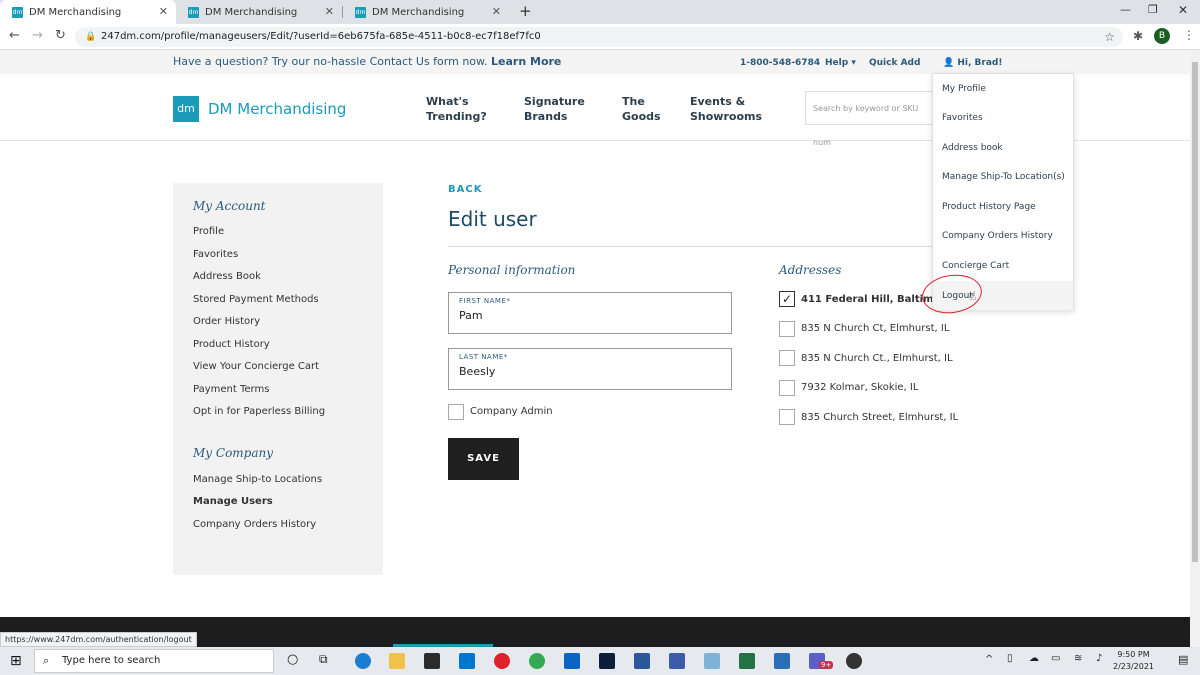 The height and width of the screenshot is (675, 1200). What do you see at coordinates (870, 119) in the screenshot?
I see `search-input: Search by keyword or SKU num` at bounding box center [870, 119].